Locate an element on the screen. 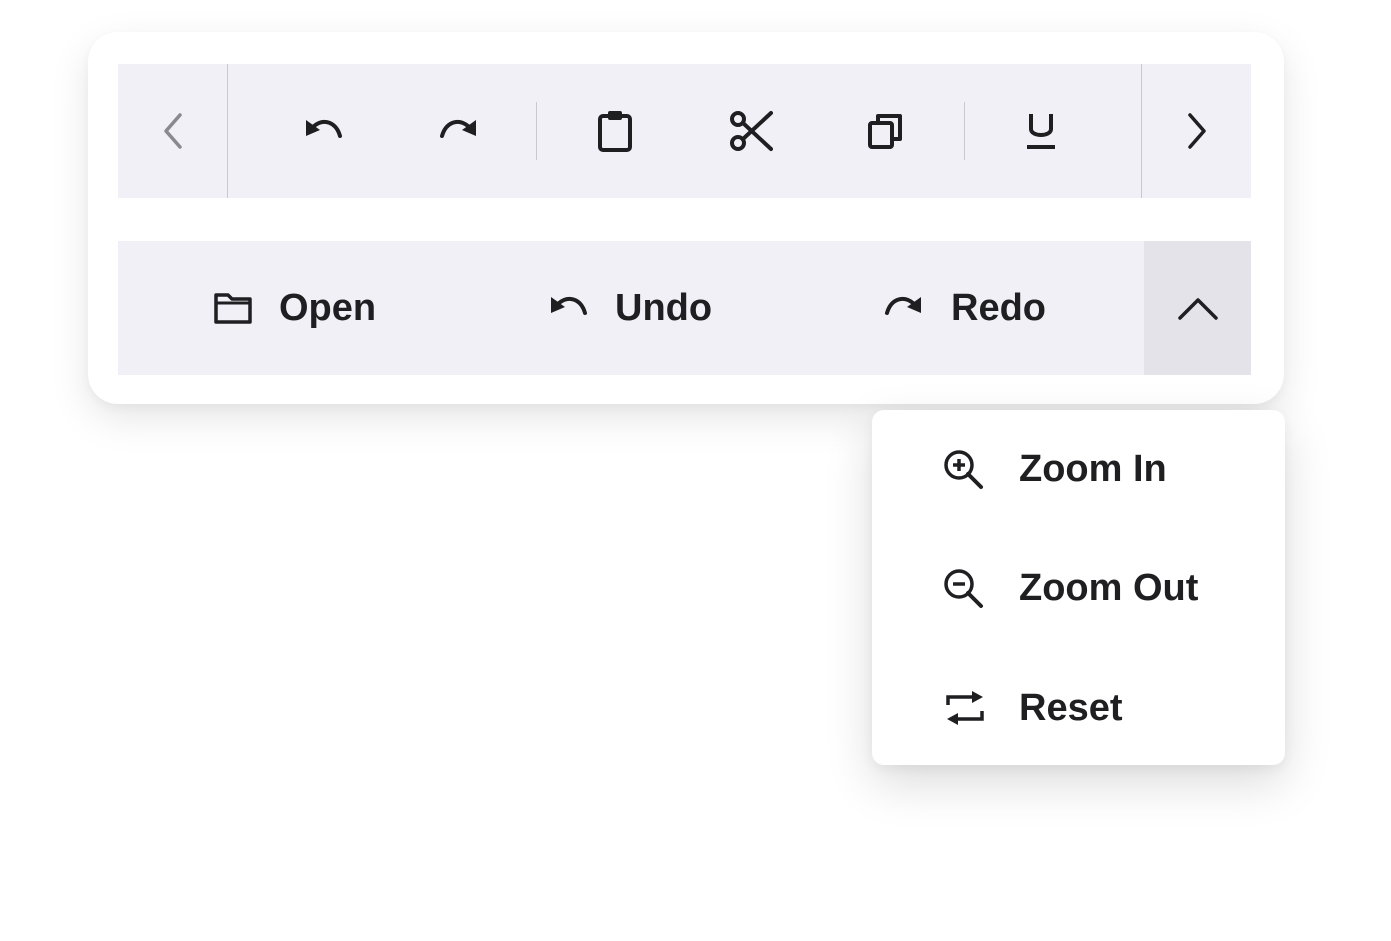 The height and width of the screenshot is (941, 1391). redo-label: Redo is located at coordinates (998, 307).